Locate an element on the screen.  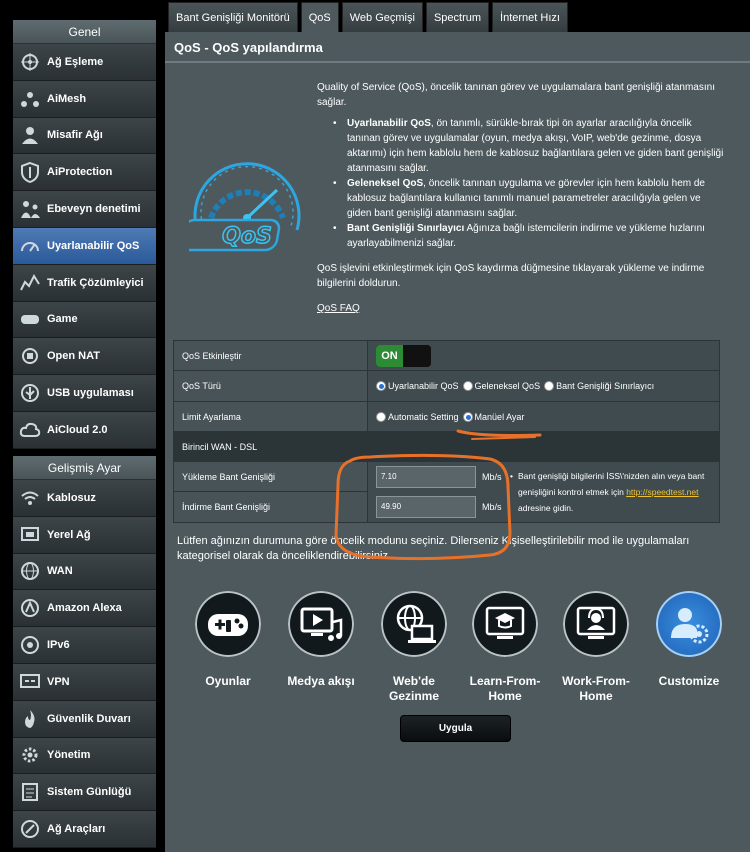
sidebar-item-aicloud-2-0: AiCloud 2.0 is located at coordinates (84, 430).